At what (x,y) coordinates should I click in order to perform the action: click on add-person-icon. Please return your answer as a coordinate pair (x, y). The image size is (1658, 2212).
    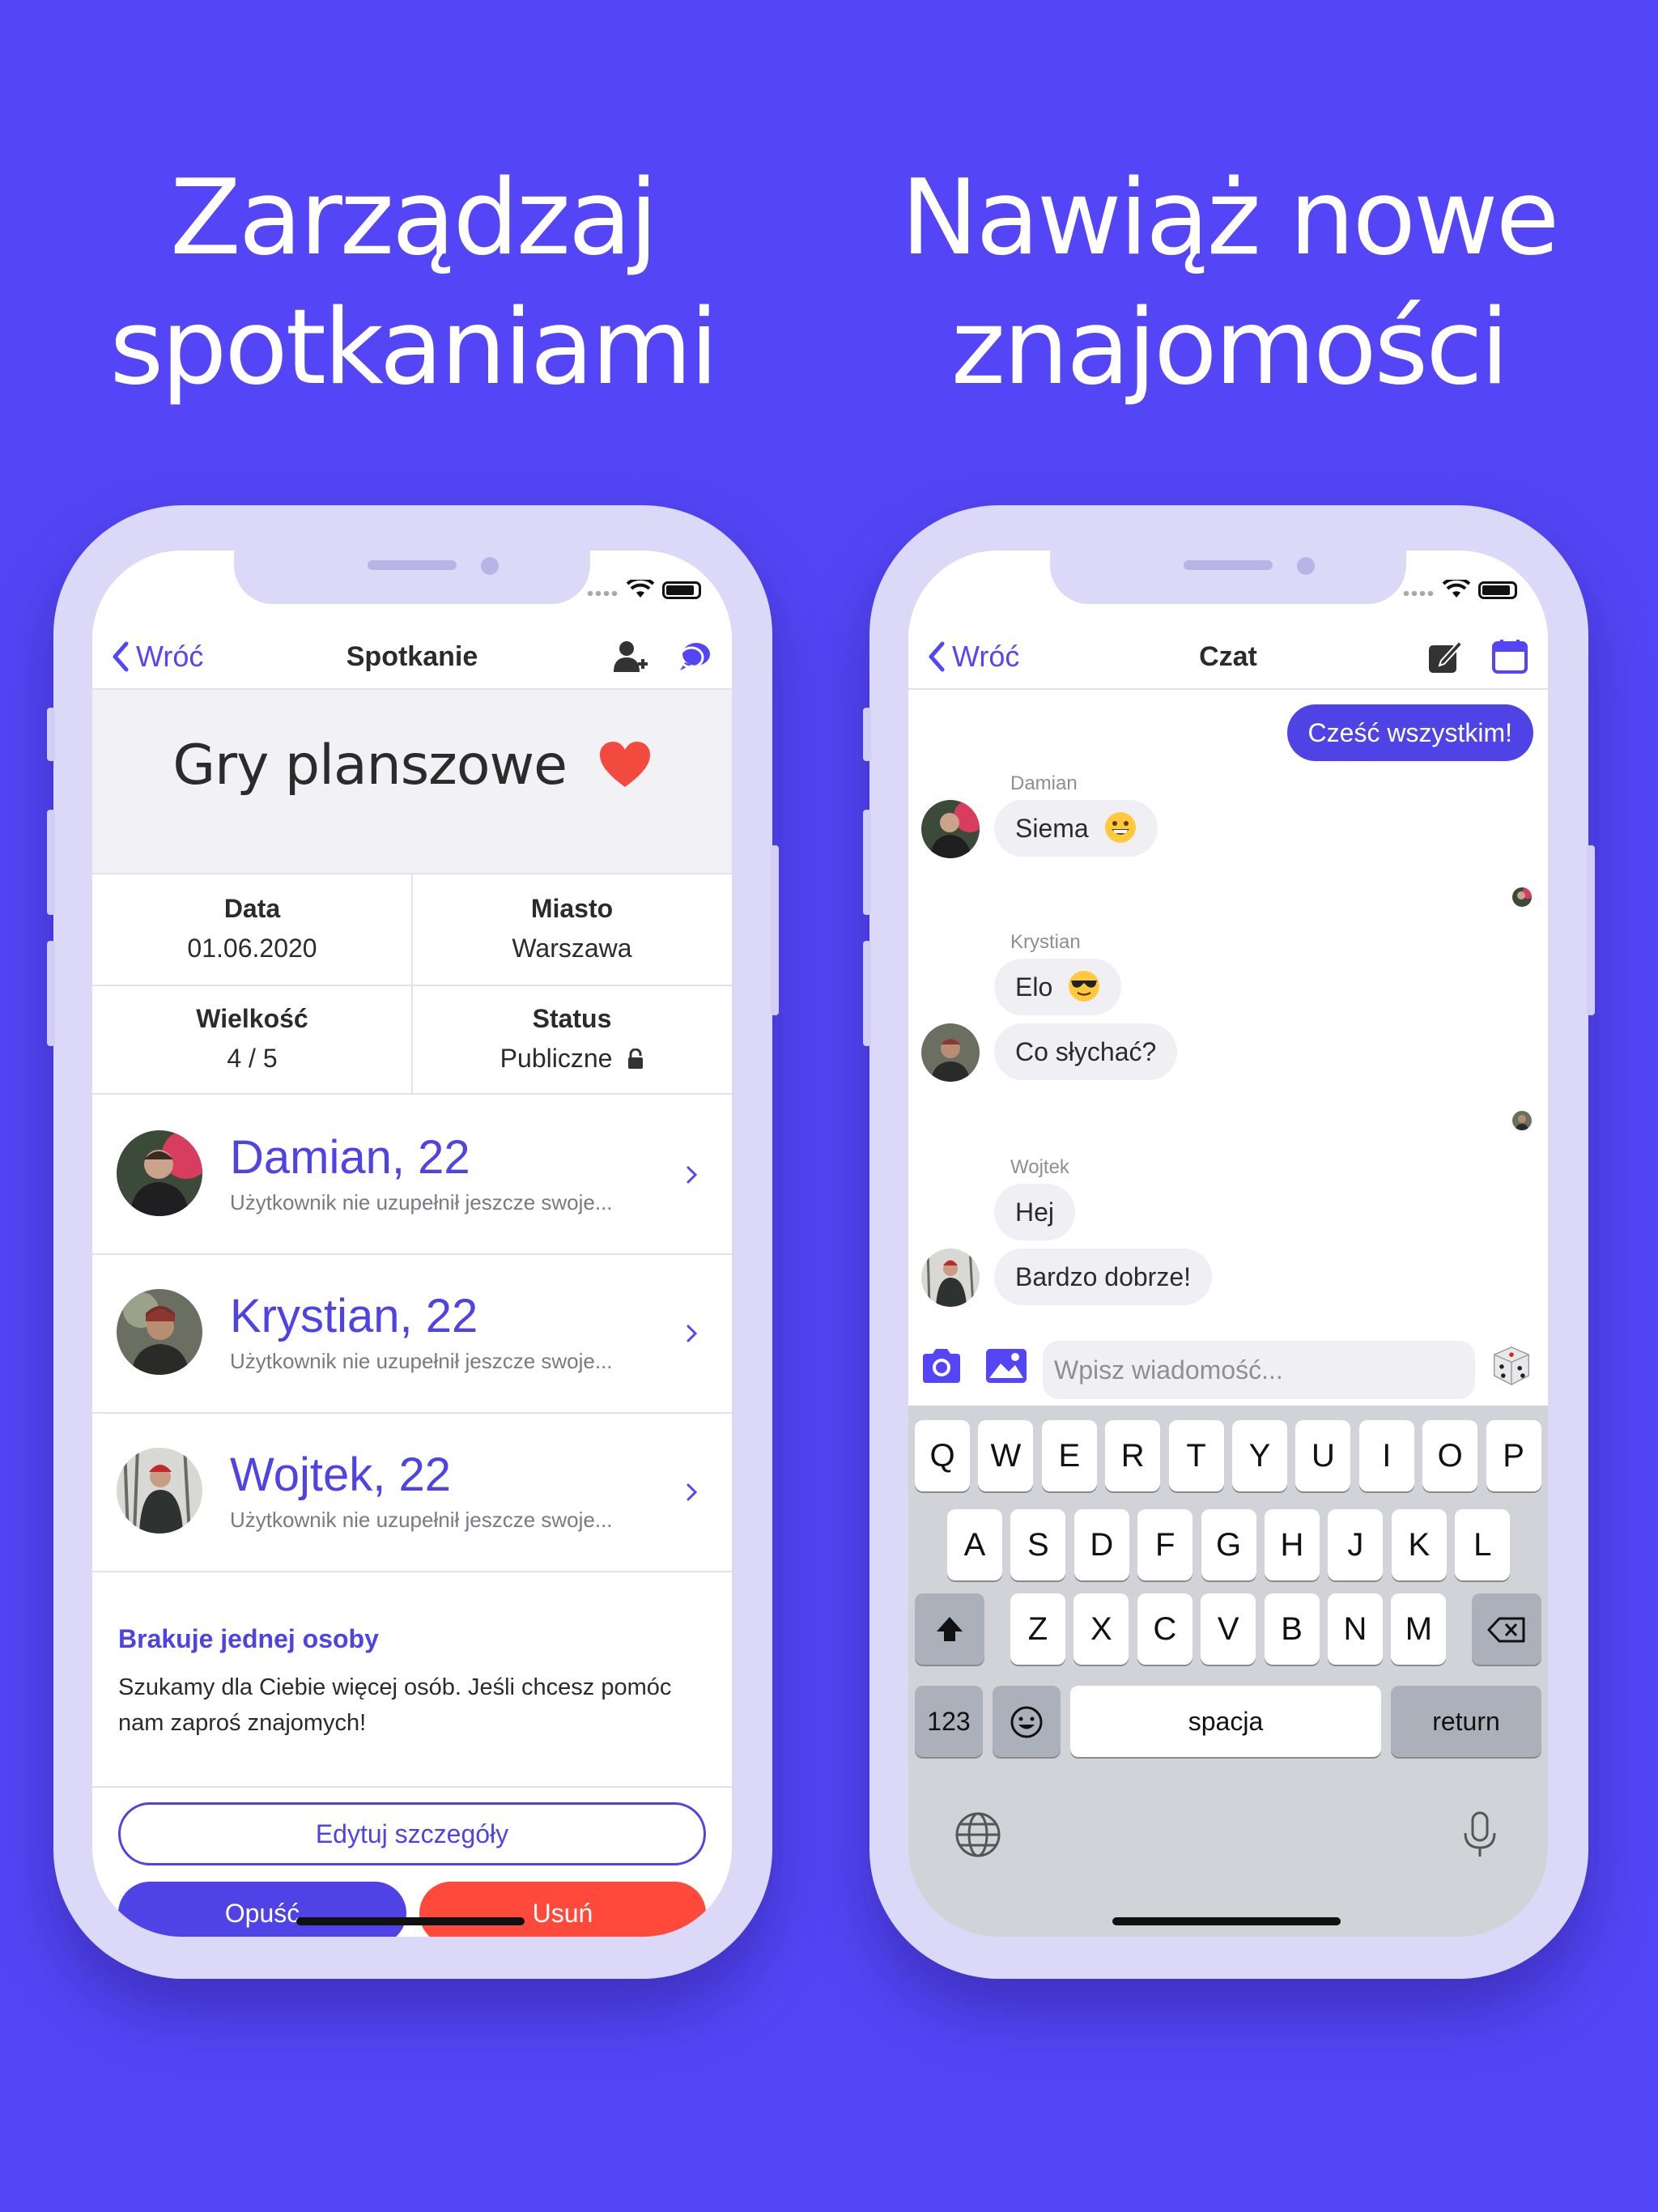
    Looking at the image, I should click on (630, 657).